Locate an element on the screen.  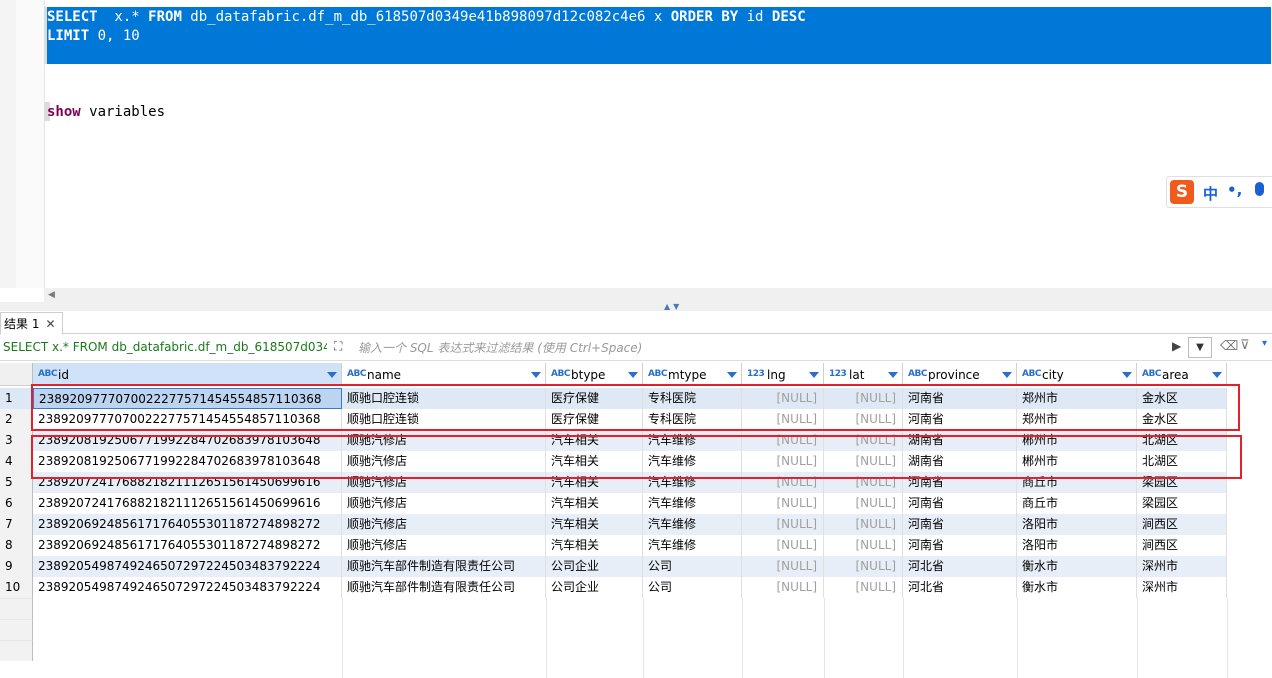
table-cell-area: 深州市 is located at coordinates (1182, 566).